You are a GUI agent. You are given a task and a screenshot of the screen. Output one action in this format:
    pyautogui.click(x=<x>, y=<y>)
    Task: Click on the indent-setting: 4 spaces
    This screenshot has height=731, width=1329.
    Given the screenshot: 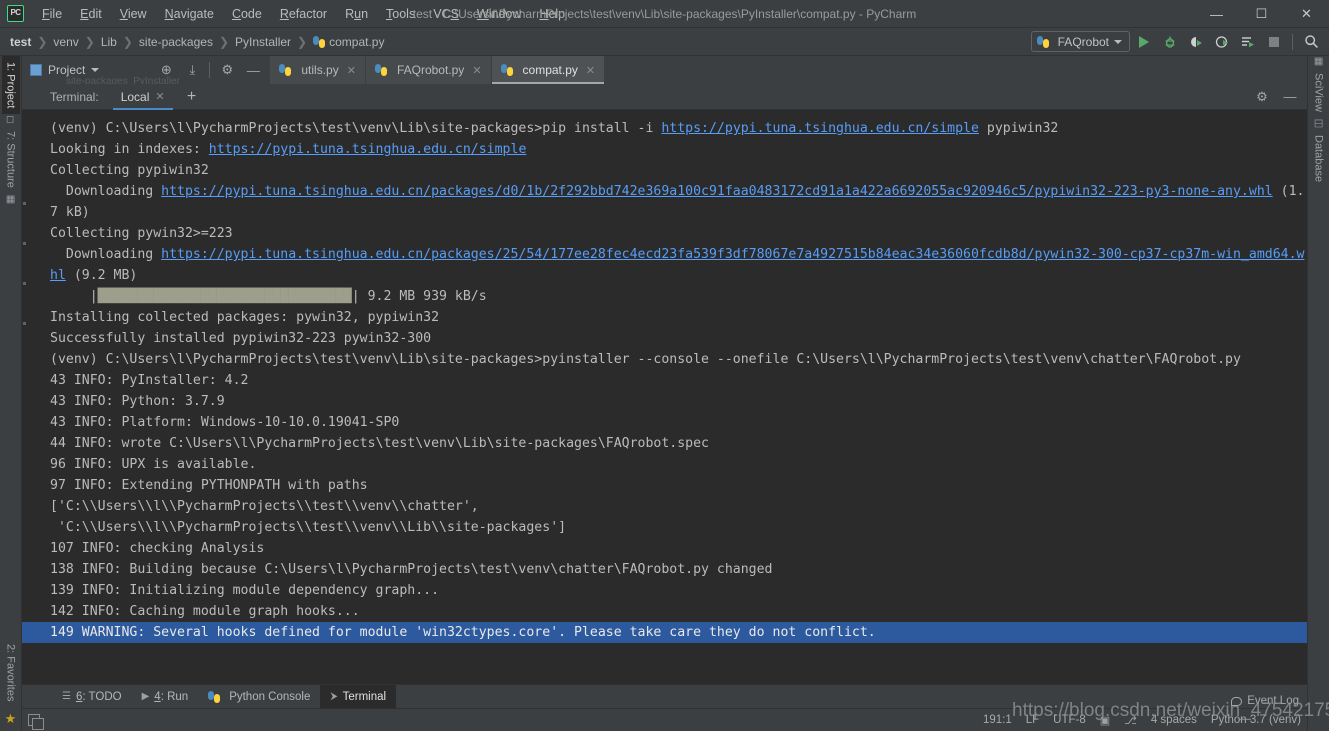 What is the action you would take?
    pyautogui.click(x=1174, y=720)
    